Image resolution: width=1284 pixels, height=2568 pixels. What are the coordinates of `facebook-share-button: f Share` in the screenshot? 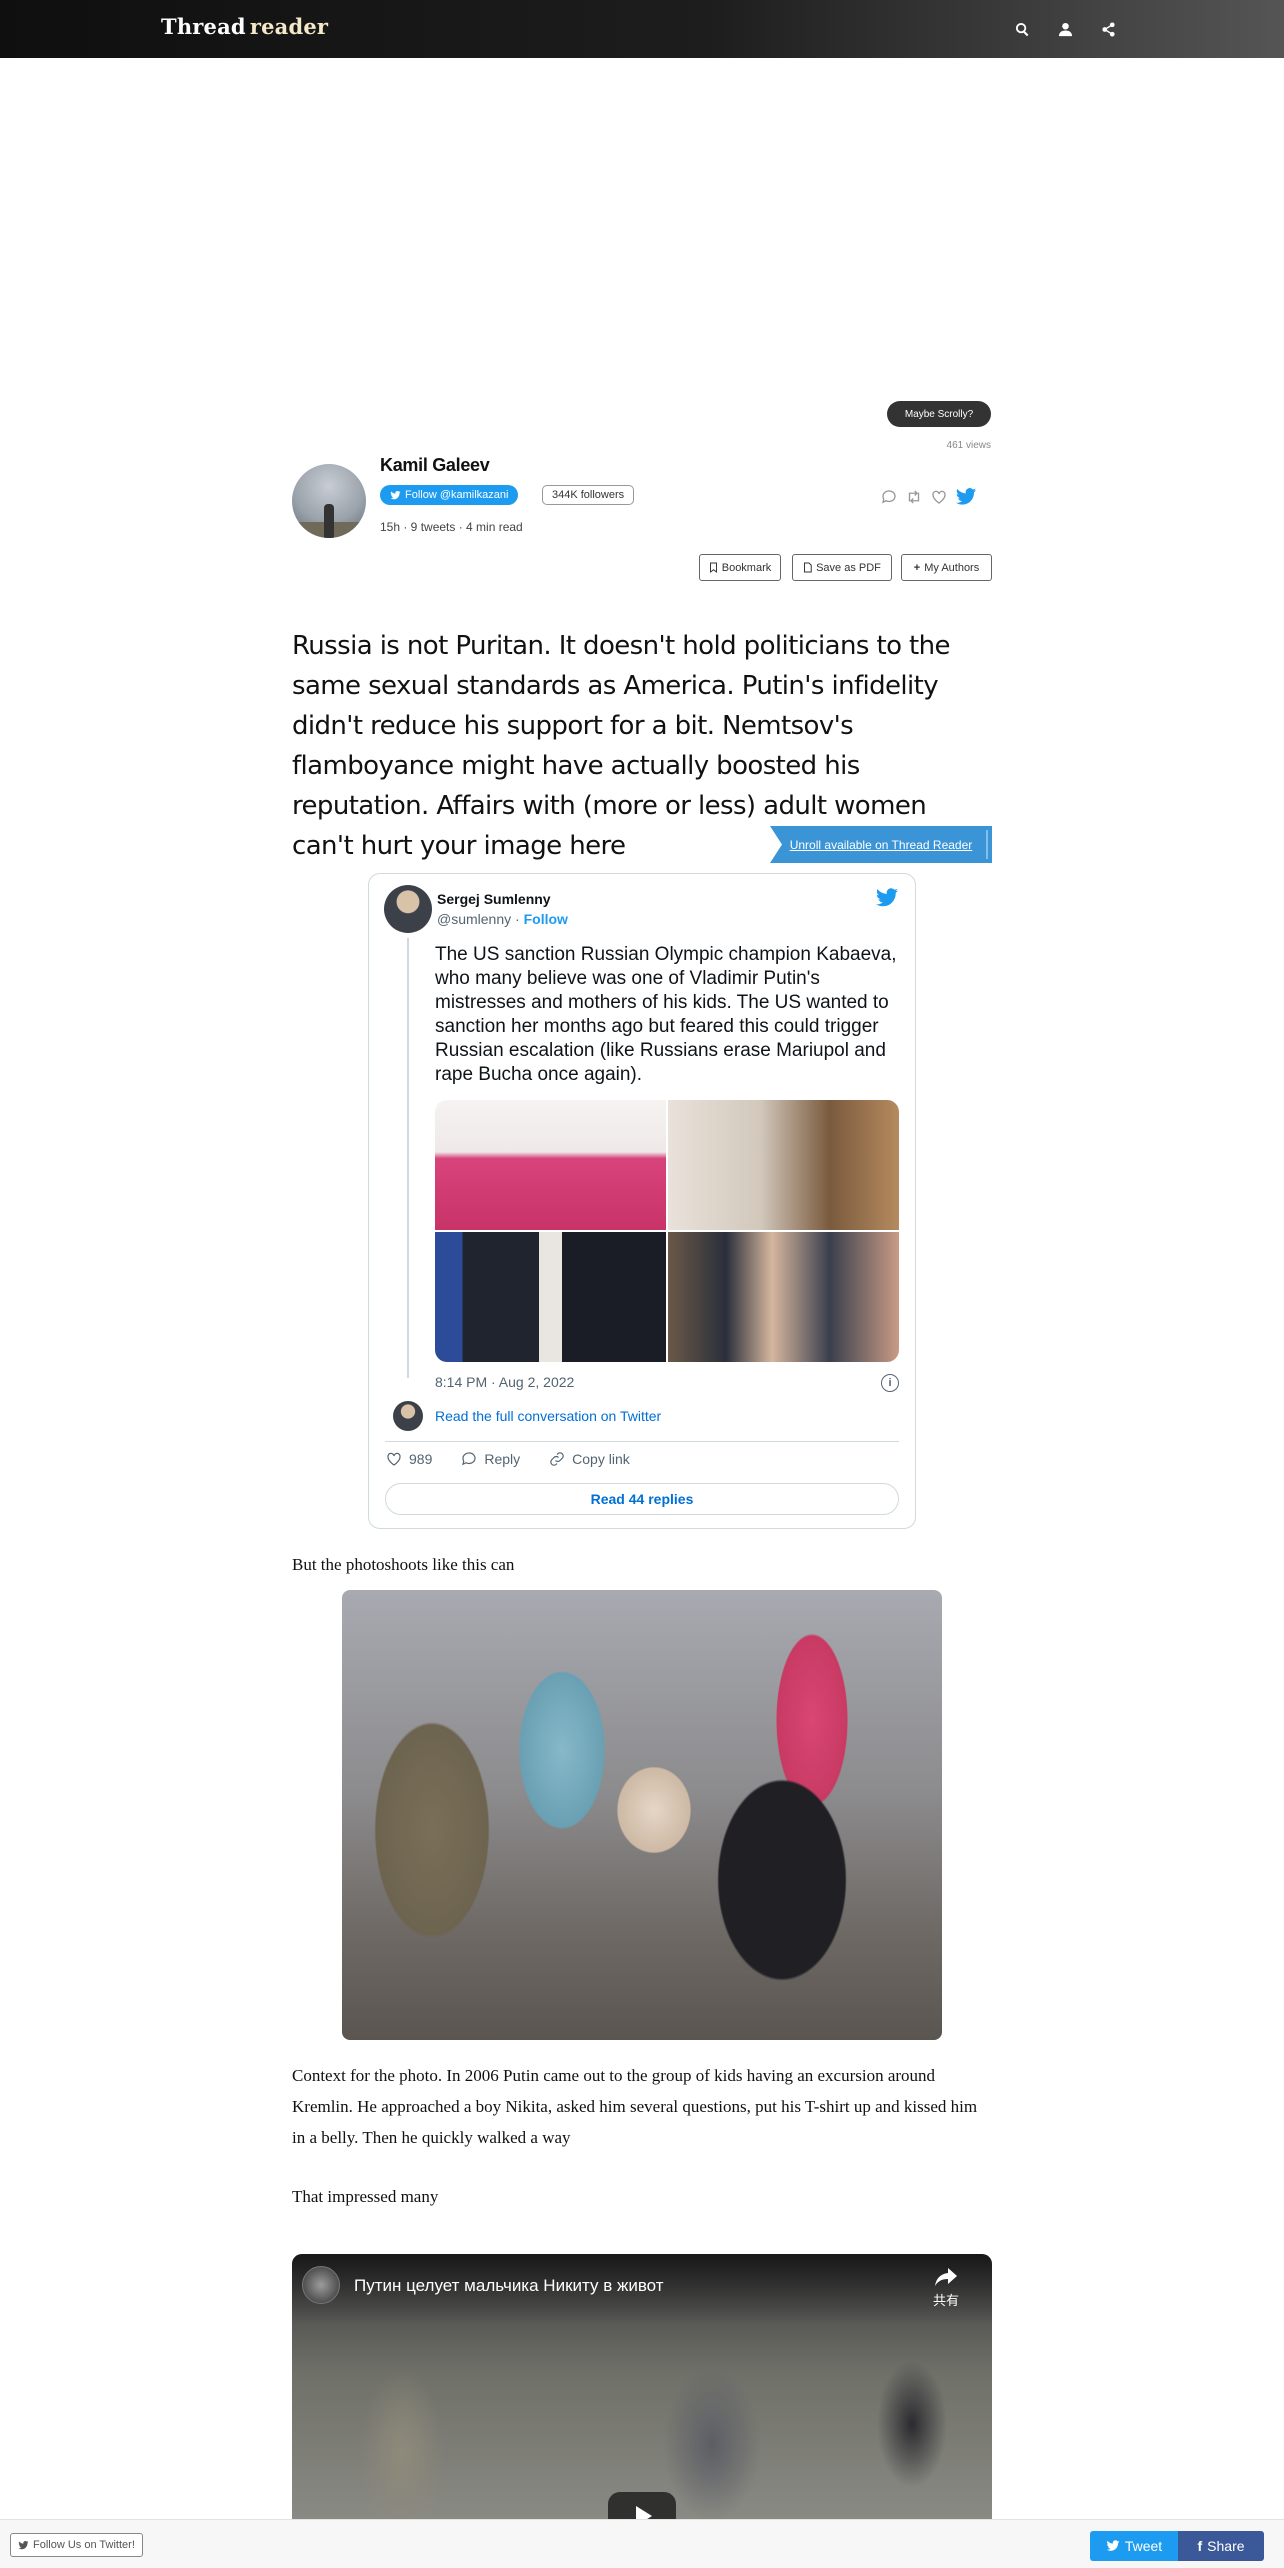 It's located at (1221, 2546).